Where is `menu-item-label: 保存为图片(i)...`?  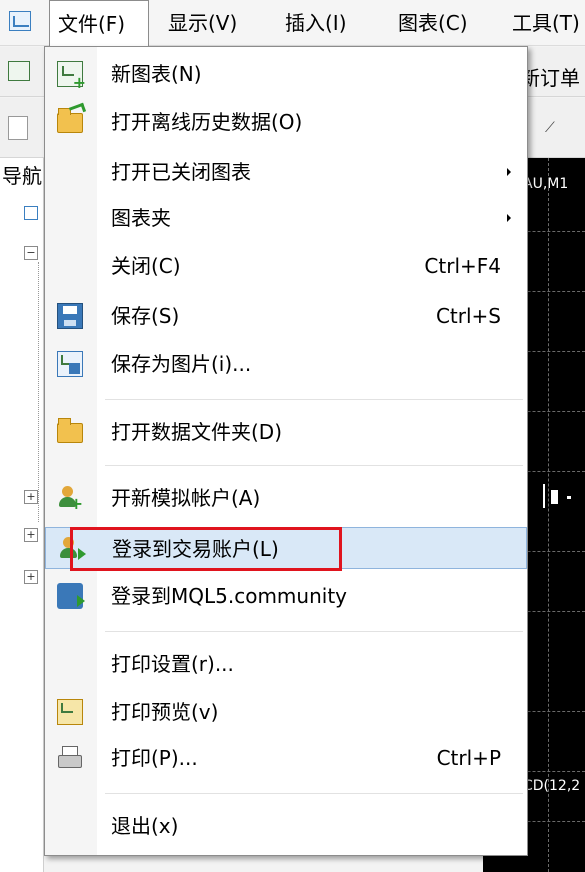
menu-item-label: 保存为图片(i)... is located at coordinates (181, 364).